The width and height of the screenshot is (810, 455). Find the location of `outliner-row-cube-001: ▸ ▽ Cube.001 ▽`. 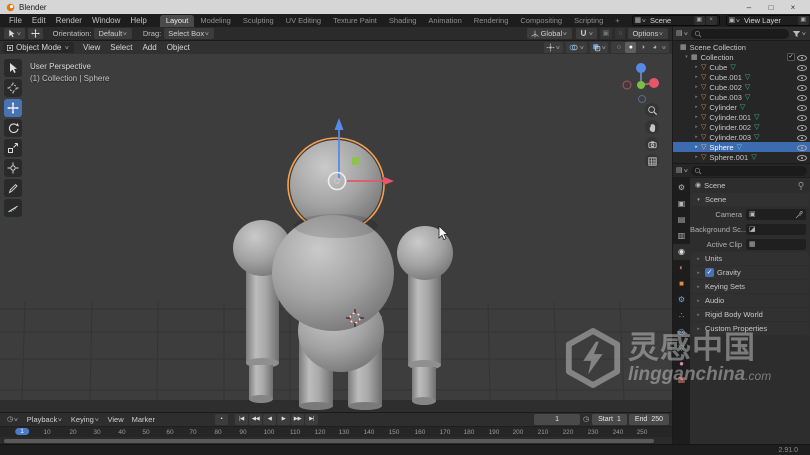

outliner-row-cube-001: ▸ ▽ Cube.001 ▽ is located at coordinates (741, 77).